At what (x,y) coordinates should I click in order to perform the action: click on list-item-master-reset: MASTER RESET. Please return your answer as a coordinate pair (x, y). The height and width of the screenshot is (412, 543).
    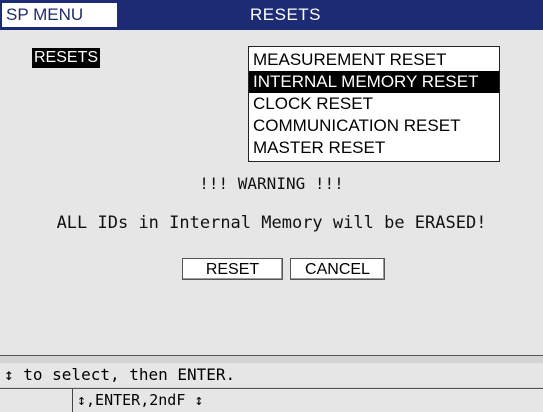
    Looking at the image, I should click on (374, 148).